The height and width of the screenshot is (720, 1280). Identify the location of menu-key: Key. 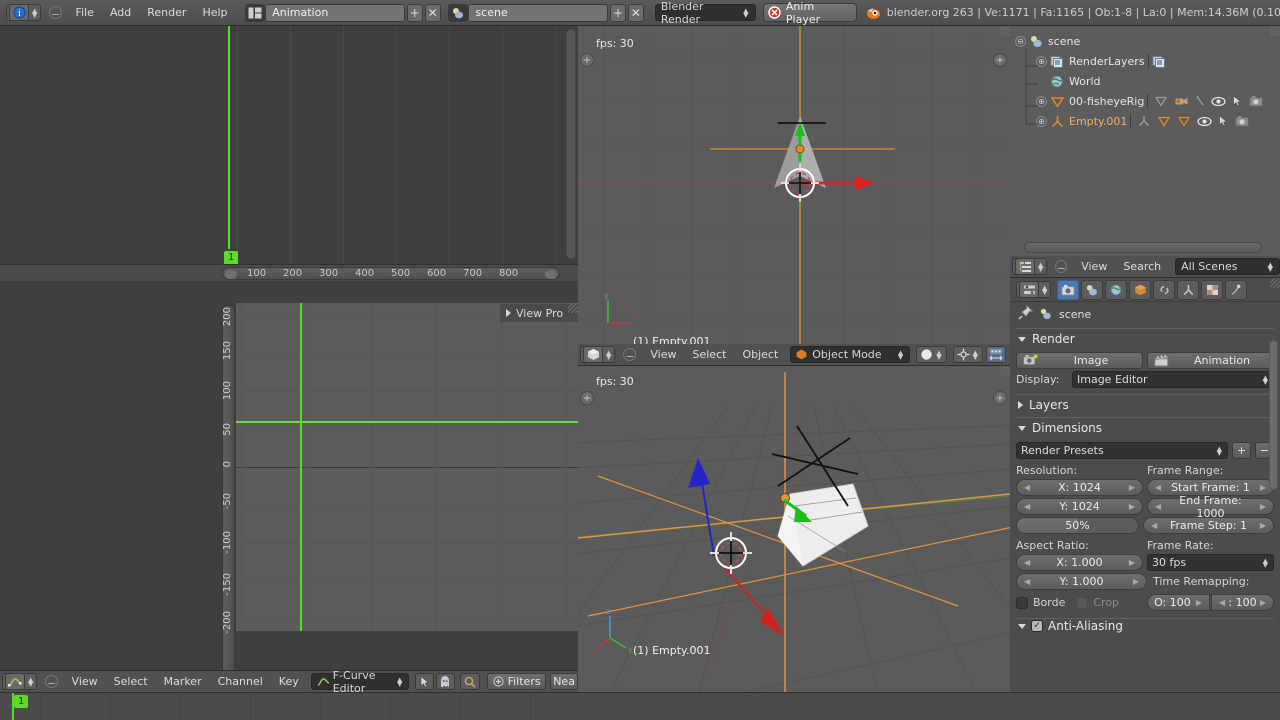
(289, 682).